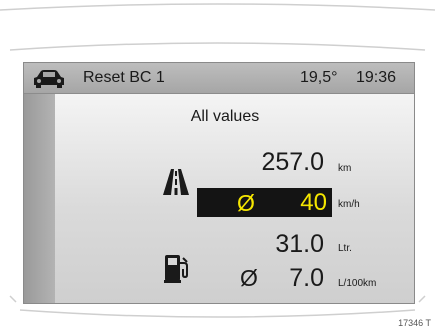 This screenshot has height=334, width=435. Describe the element at coordinates (319, 77) in the screenshot. I see `outside-temperature: 19,5°` at that location.